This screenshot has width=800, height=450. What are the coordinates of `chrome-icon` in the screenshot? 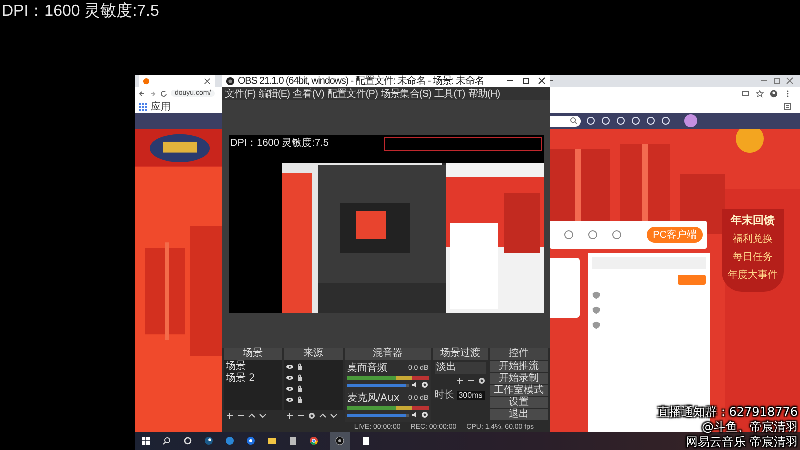 It's located at (314, 441).